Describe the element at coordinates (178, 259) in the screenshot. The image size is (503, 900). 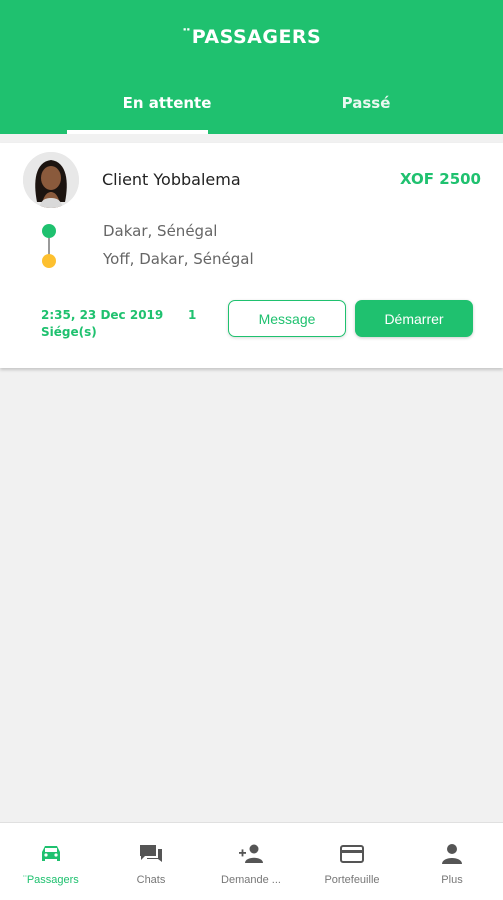
I see `dropoff-address: Yoff, Dakar, Sénégal` at that location.